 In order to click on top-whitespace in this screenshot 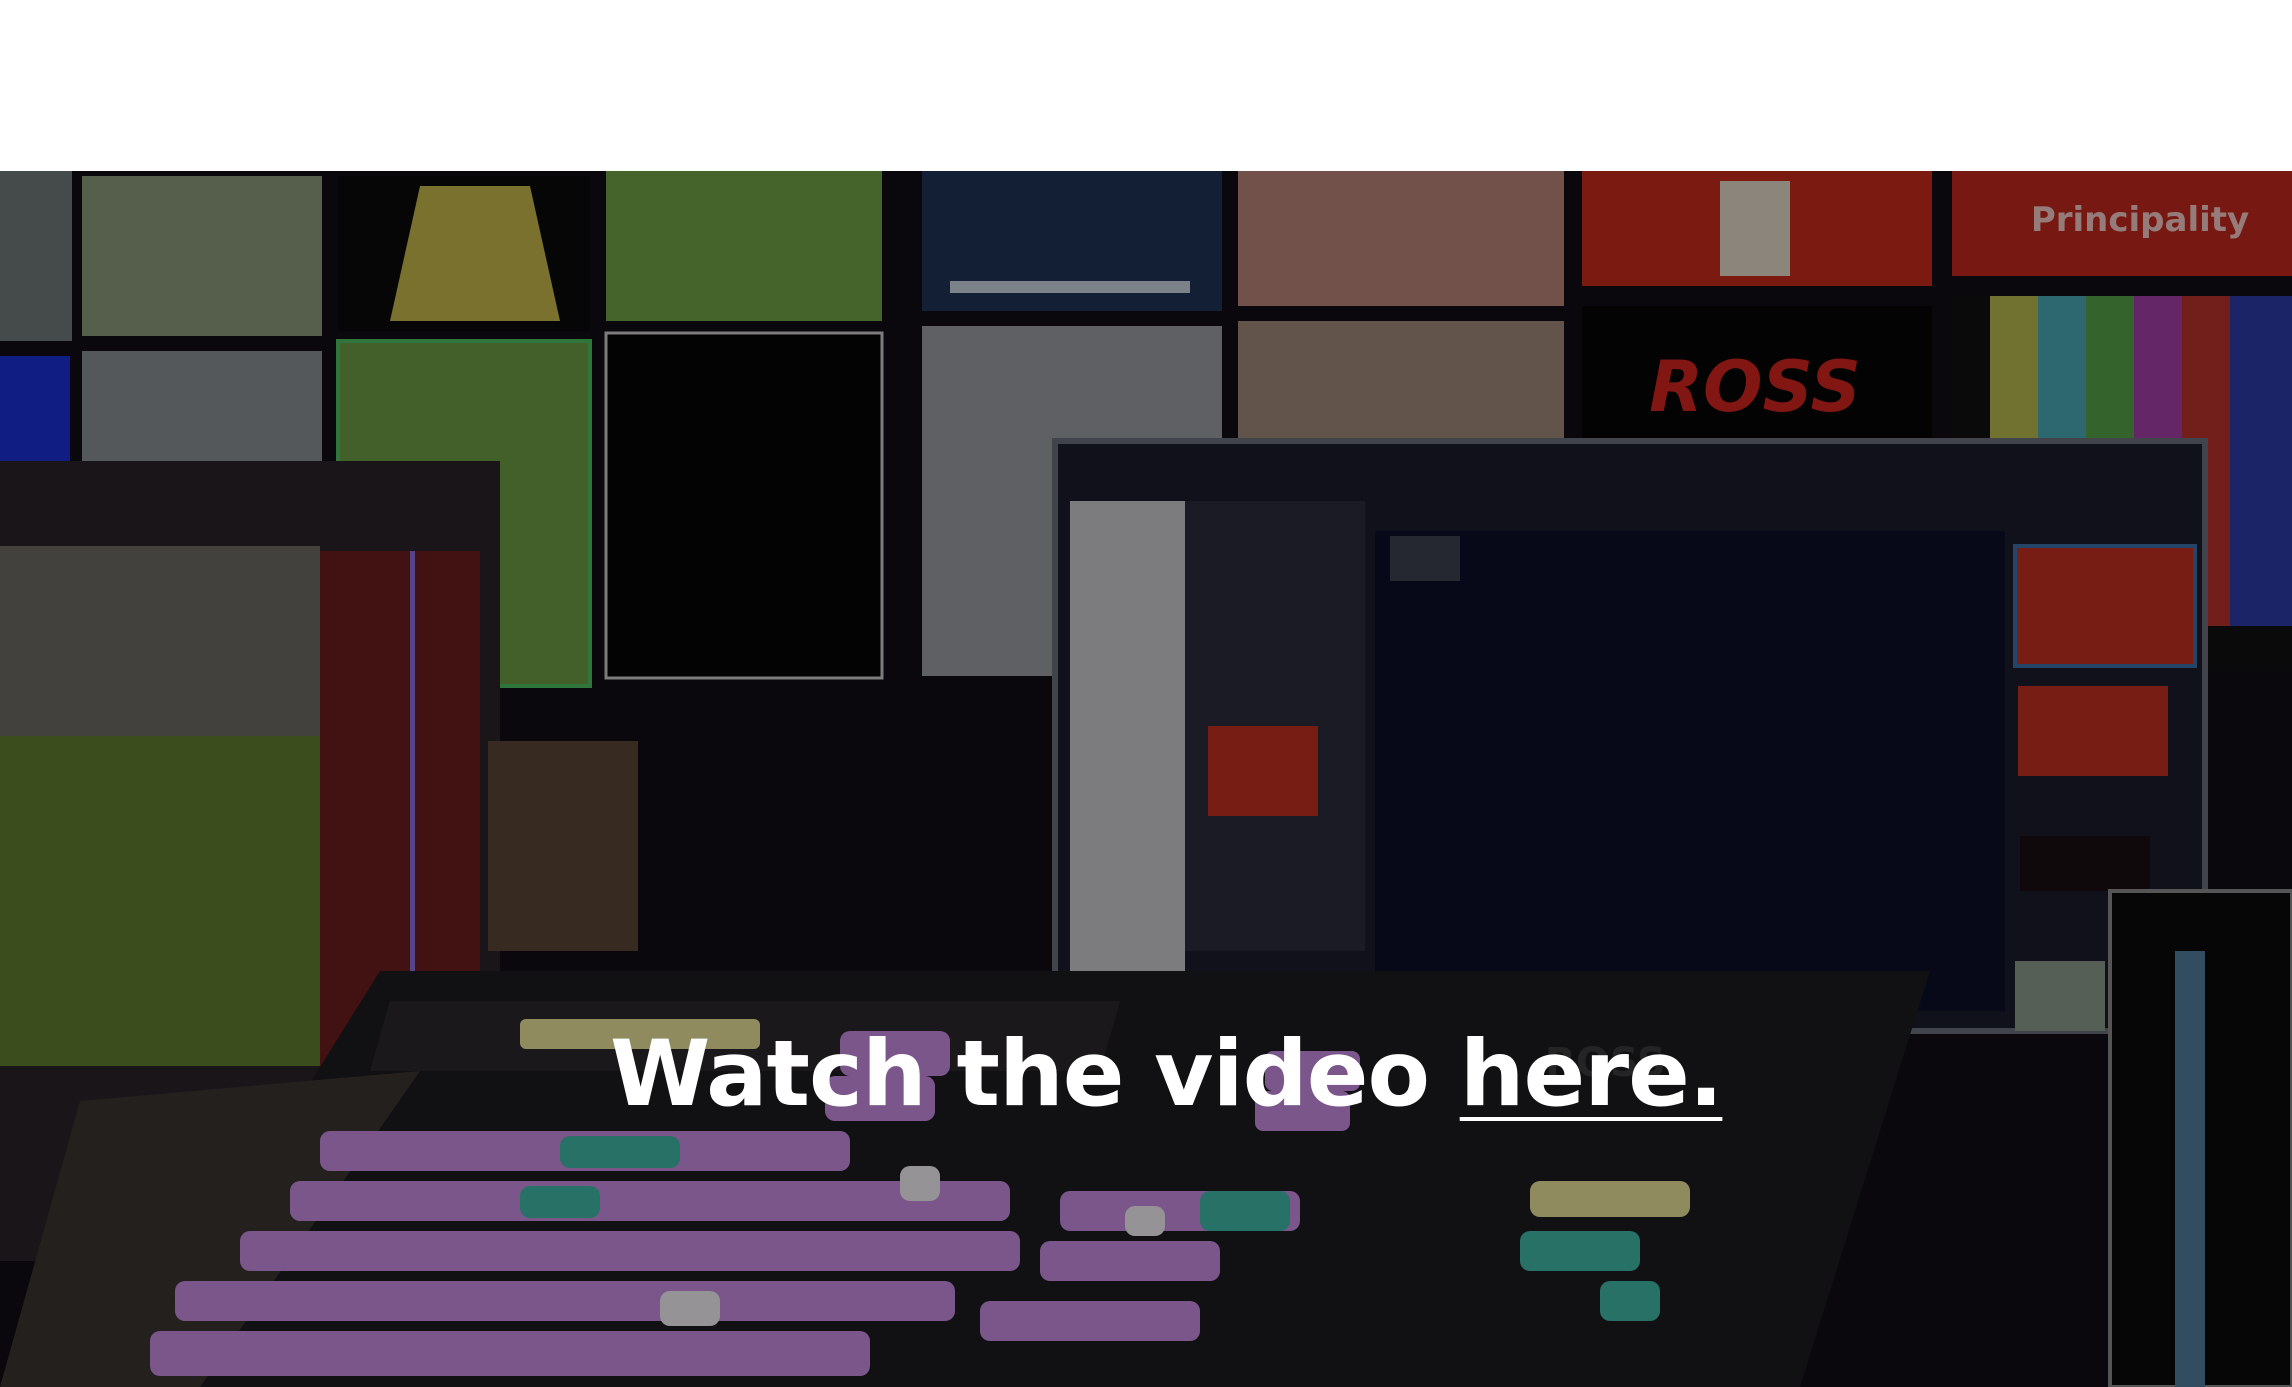, I will do `click(1146, 85)`.